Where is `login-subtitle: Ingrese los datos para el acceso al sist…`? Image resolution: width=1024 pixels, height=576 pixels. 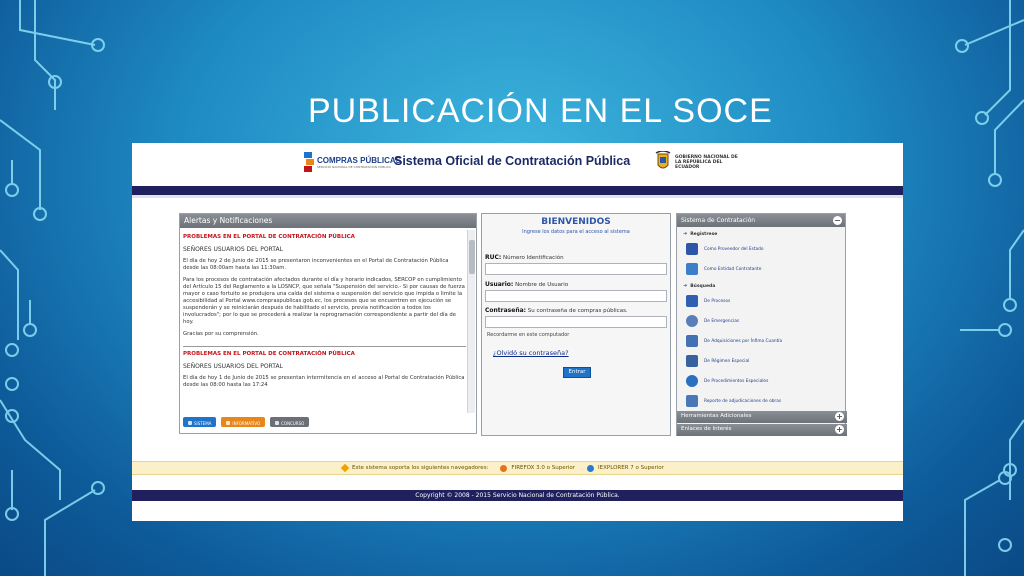
login-subtitle: Ingrese los datos para el acceso al sist… is located at coordinates (576, 232).